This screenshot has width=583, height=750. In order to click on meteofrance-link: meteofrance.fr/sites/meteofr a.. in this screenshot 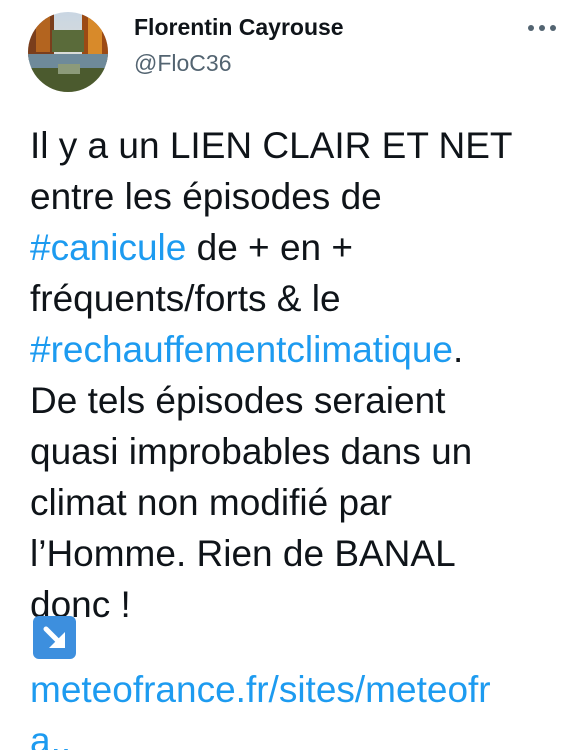, I will do `click(302, 707)`.